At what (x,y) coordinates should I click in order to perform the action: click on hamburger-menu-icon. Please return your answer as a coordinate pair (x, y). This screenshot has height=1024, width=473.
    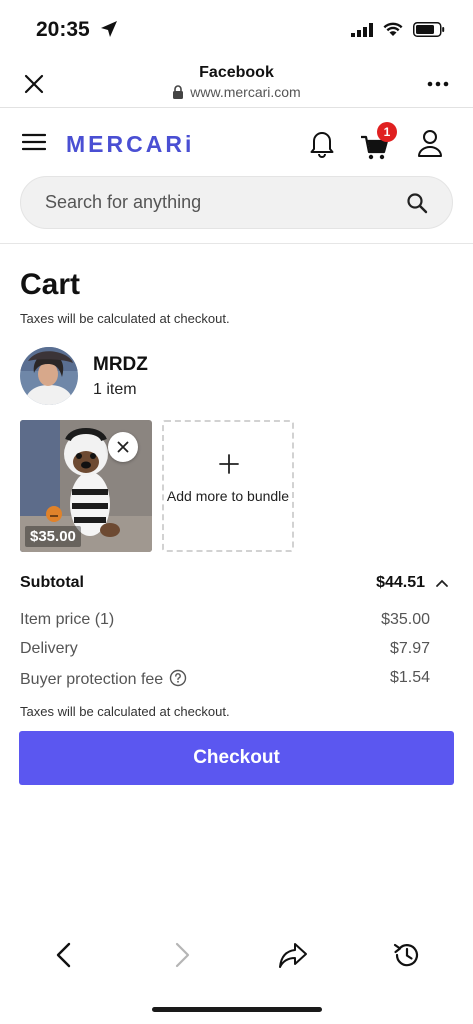
    Looking at the image, I should click on (34, 142).